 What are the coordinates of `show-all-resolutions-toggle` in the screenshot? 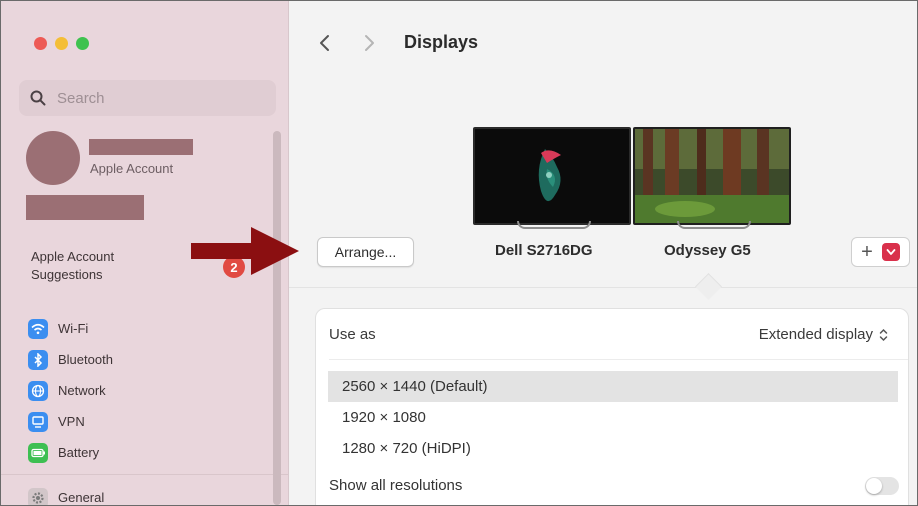 It's located at (882, 486).